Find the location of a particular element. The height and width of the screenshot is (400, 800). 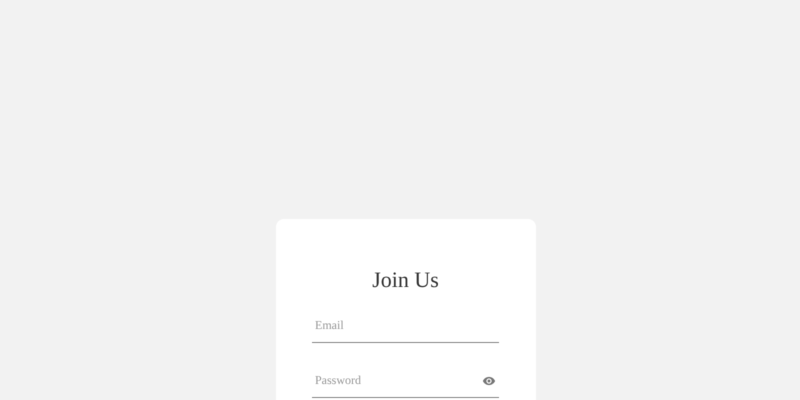

email-field: Email is located at coordinates (405, 326).